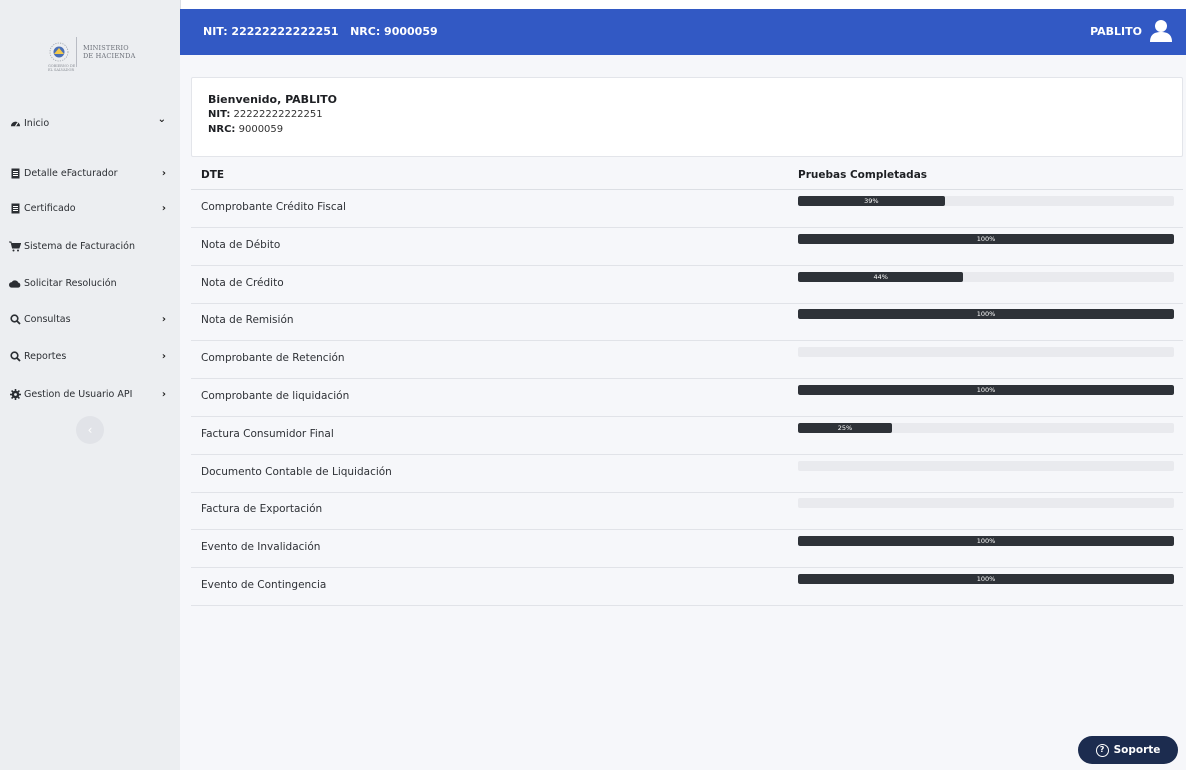 This screenshot has height=770, width=1186. What do you see at coordinates (70, 283) in the screenshot?
I see `sidebar-item-label: Solicitar Resolución` at bounding box center [70, 283].